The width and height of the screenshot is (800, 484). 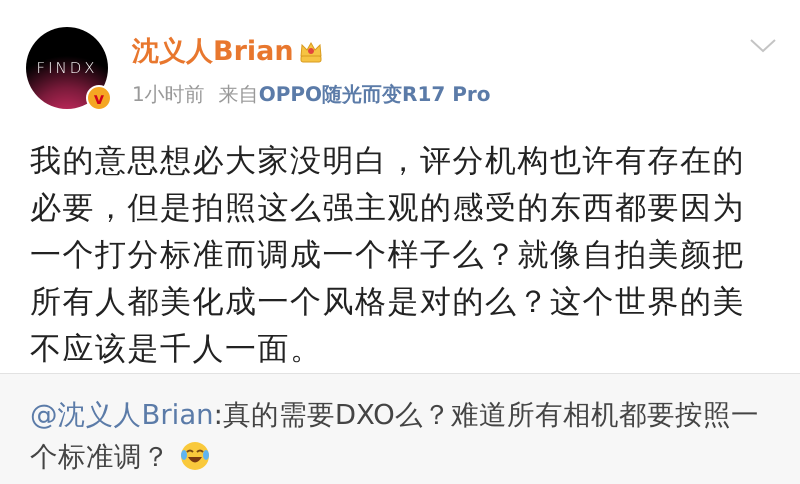 I want to click on verified-badge: v, so click(x=99, y=98).